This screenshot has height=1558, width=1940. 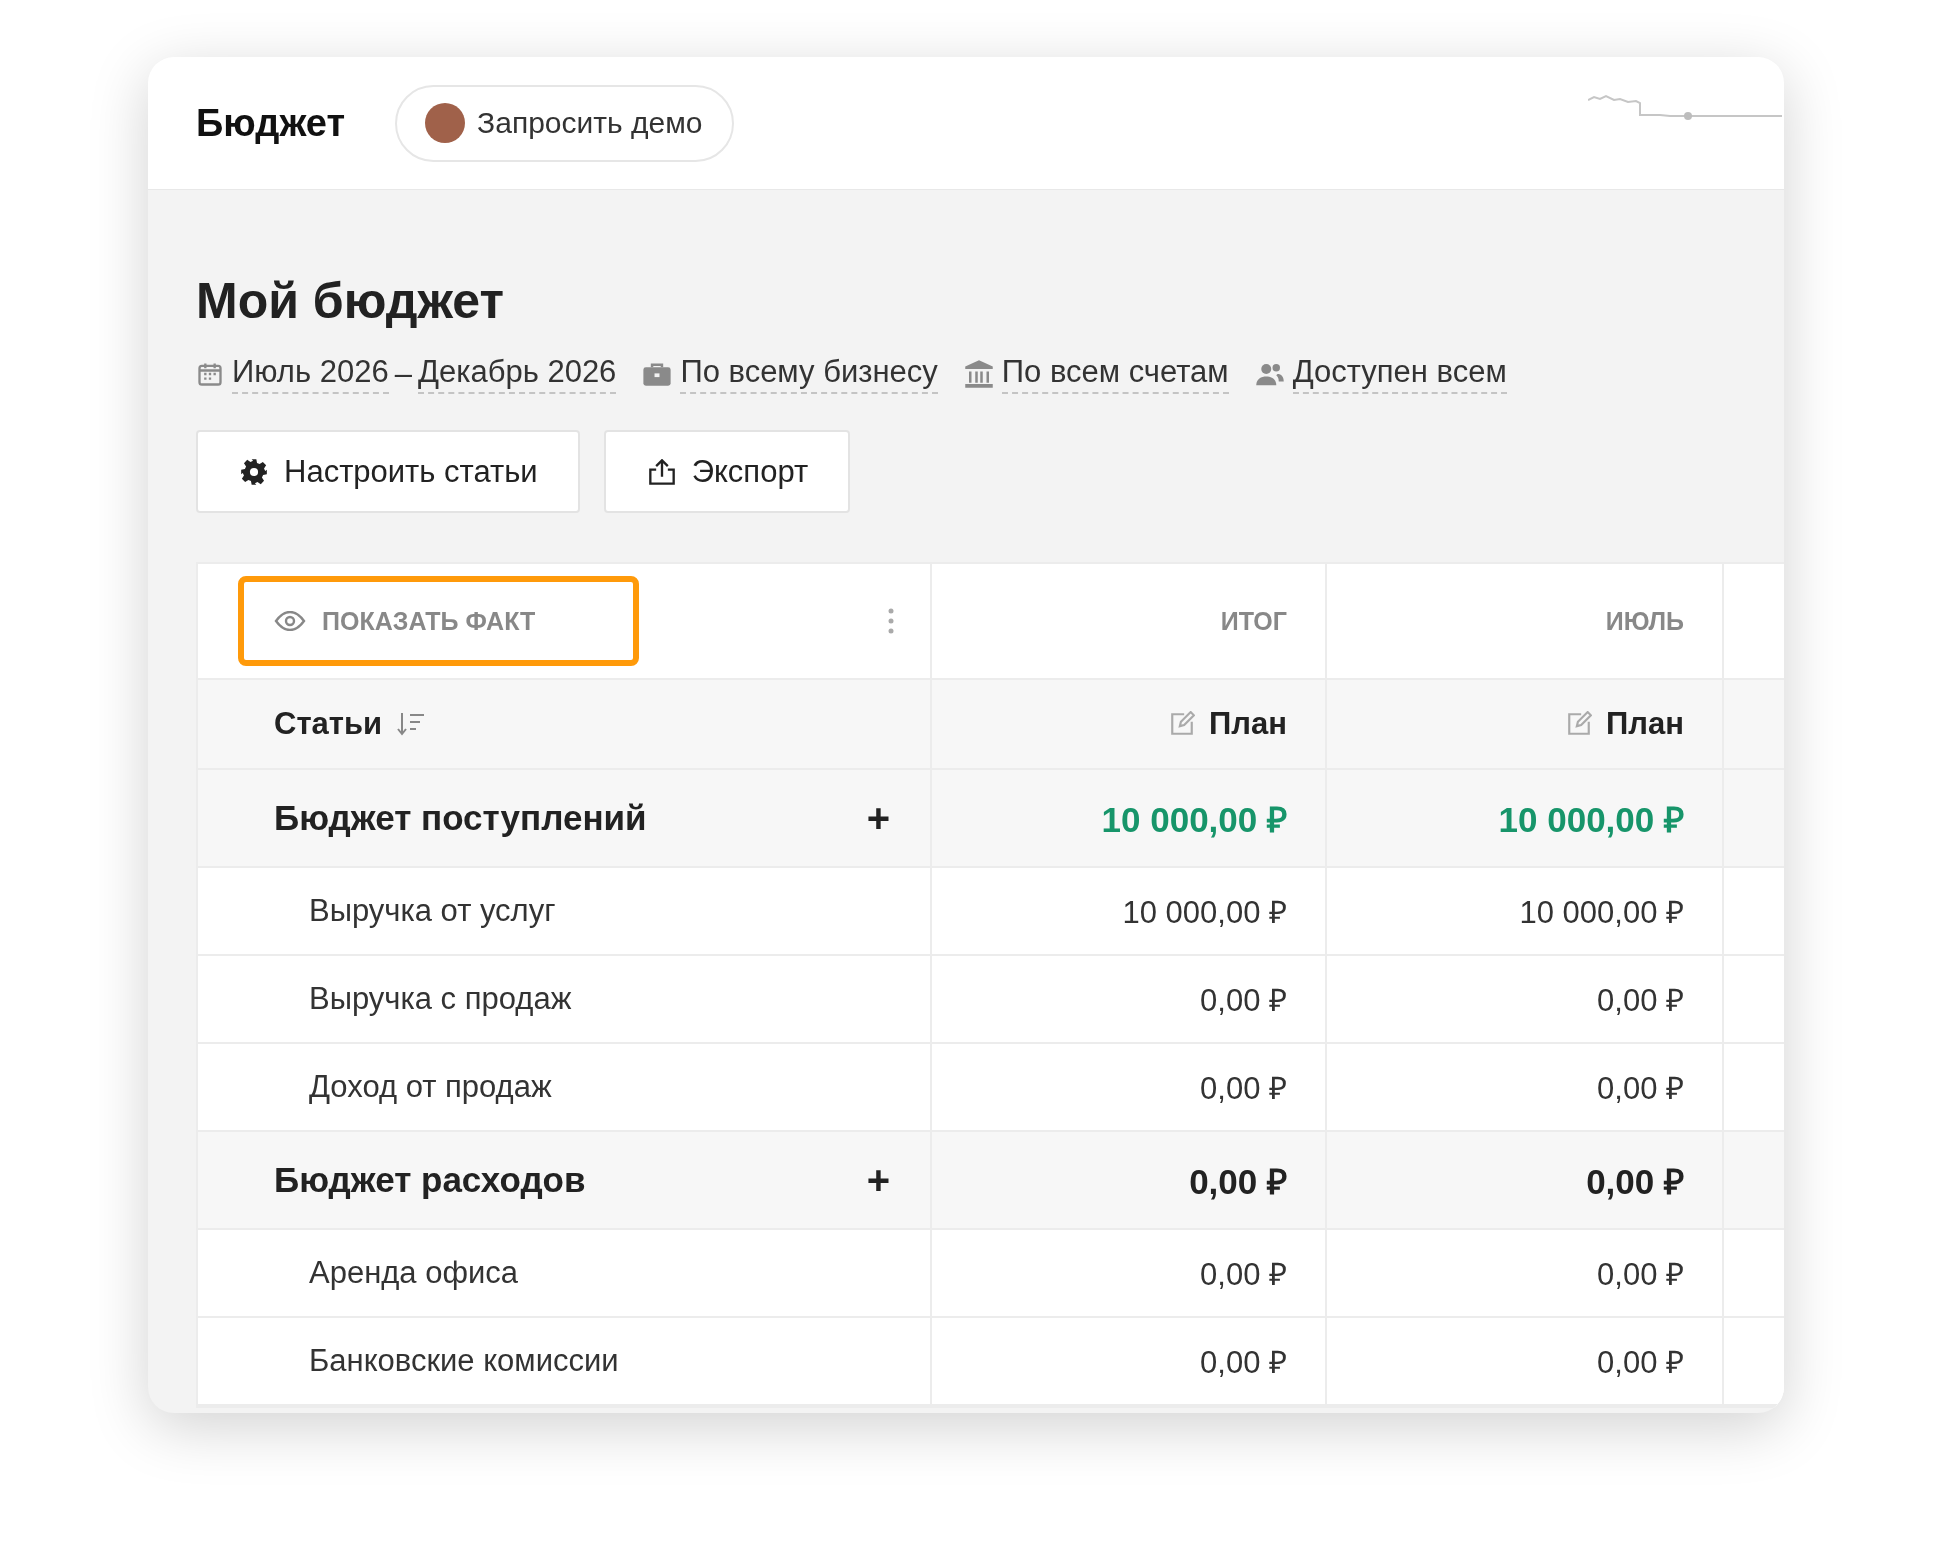 What do you see at coordinates (254, 471) in the screenshot?
I see `settings-icon` at bounding box center [254, 471].